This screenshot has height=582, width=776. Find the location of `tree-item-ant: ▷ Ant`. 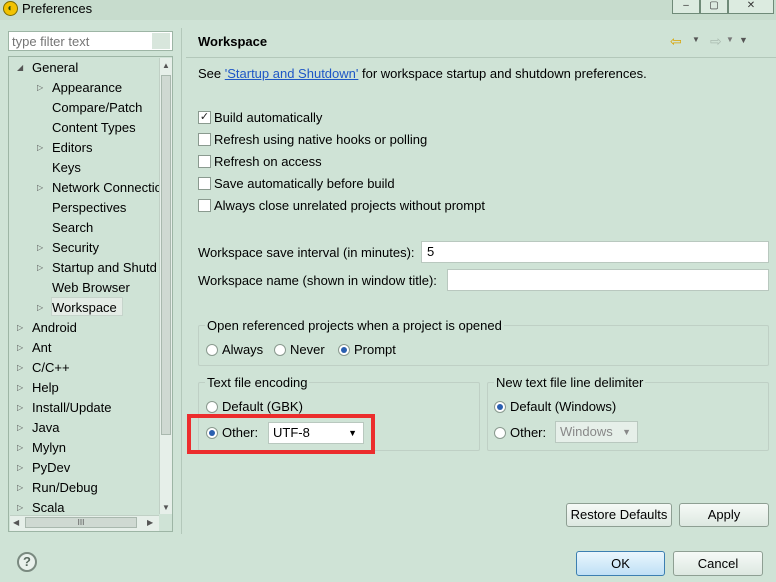

tree-item-ant: ▷ Ant is located at coordinates (84, 348).